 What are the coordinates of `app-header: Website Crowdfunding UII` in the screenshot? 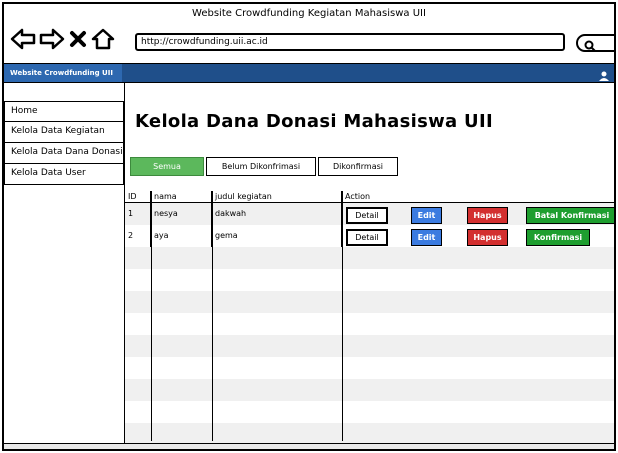 It's located at (309, 73).